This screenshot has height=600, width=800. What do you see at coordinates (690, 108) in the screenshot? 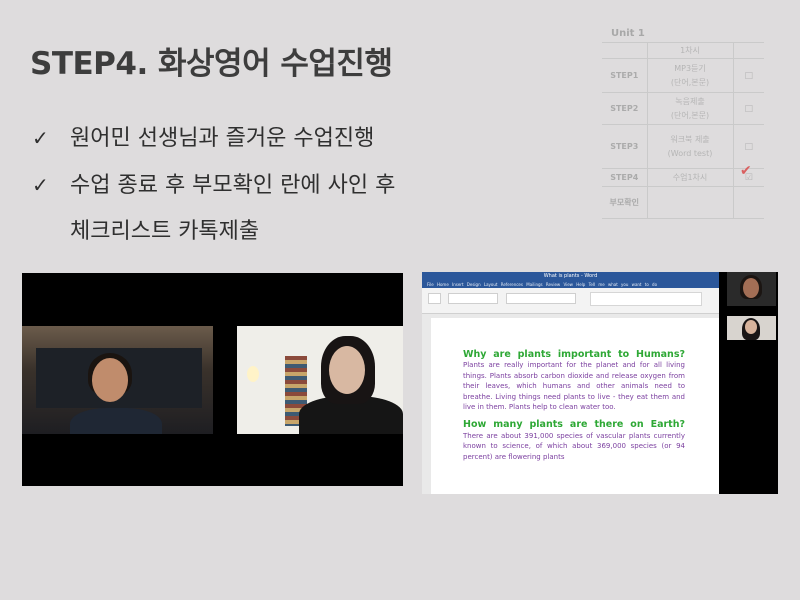
I see `checklist-task: 녹음제출 (단어,본문)` at bounding box center [690, 108].